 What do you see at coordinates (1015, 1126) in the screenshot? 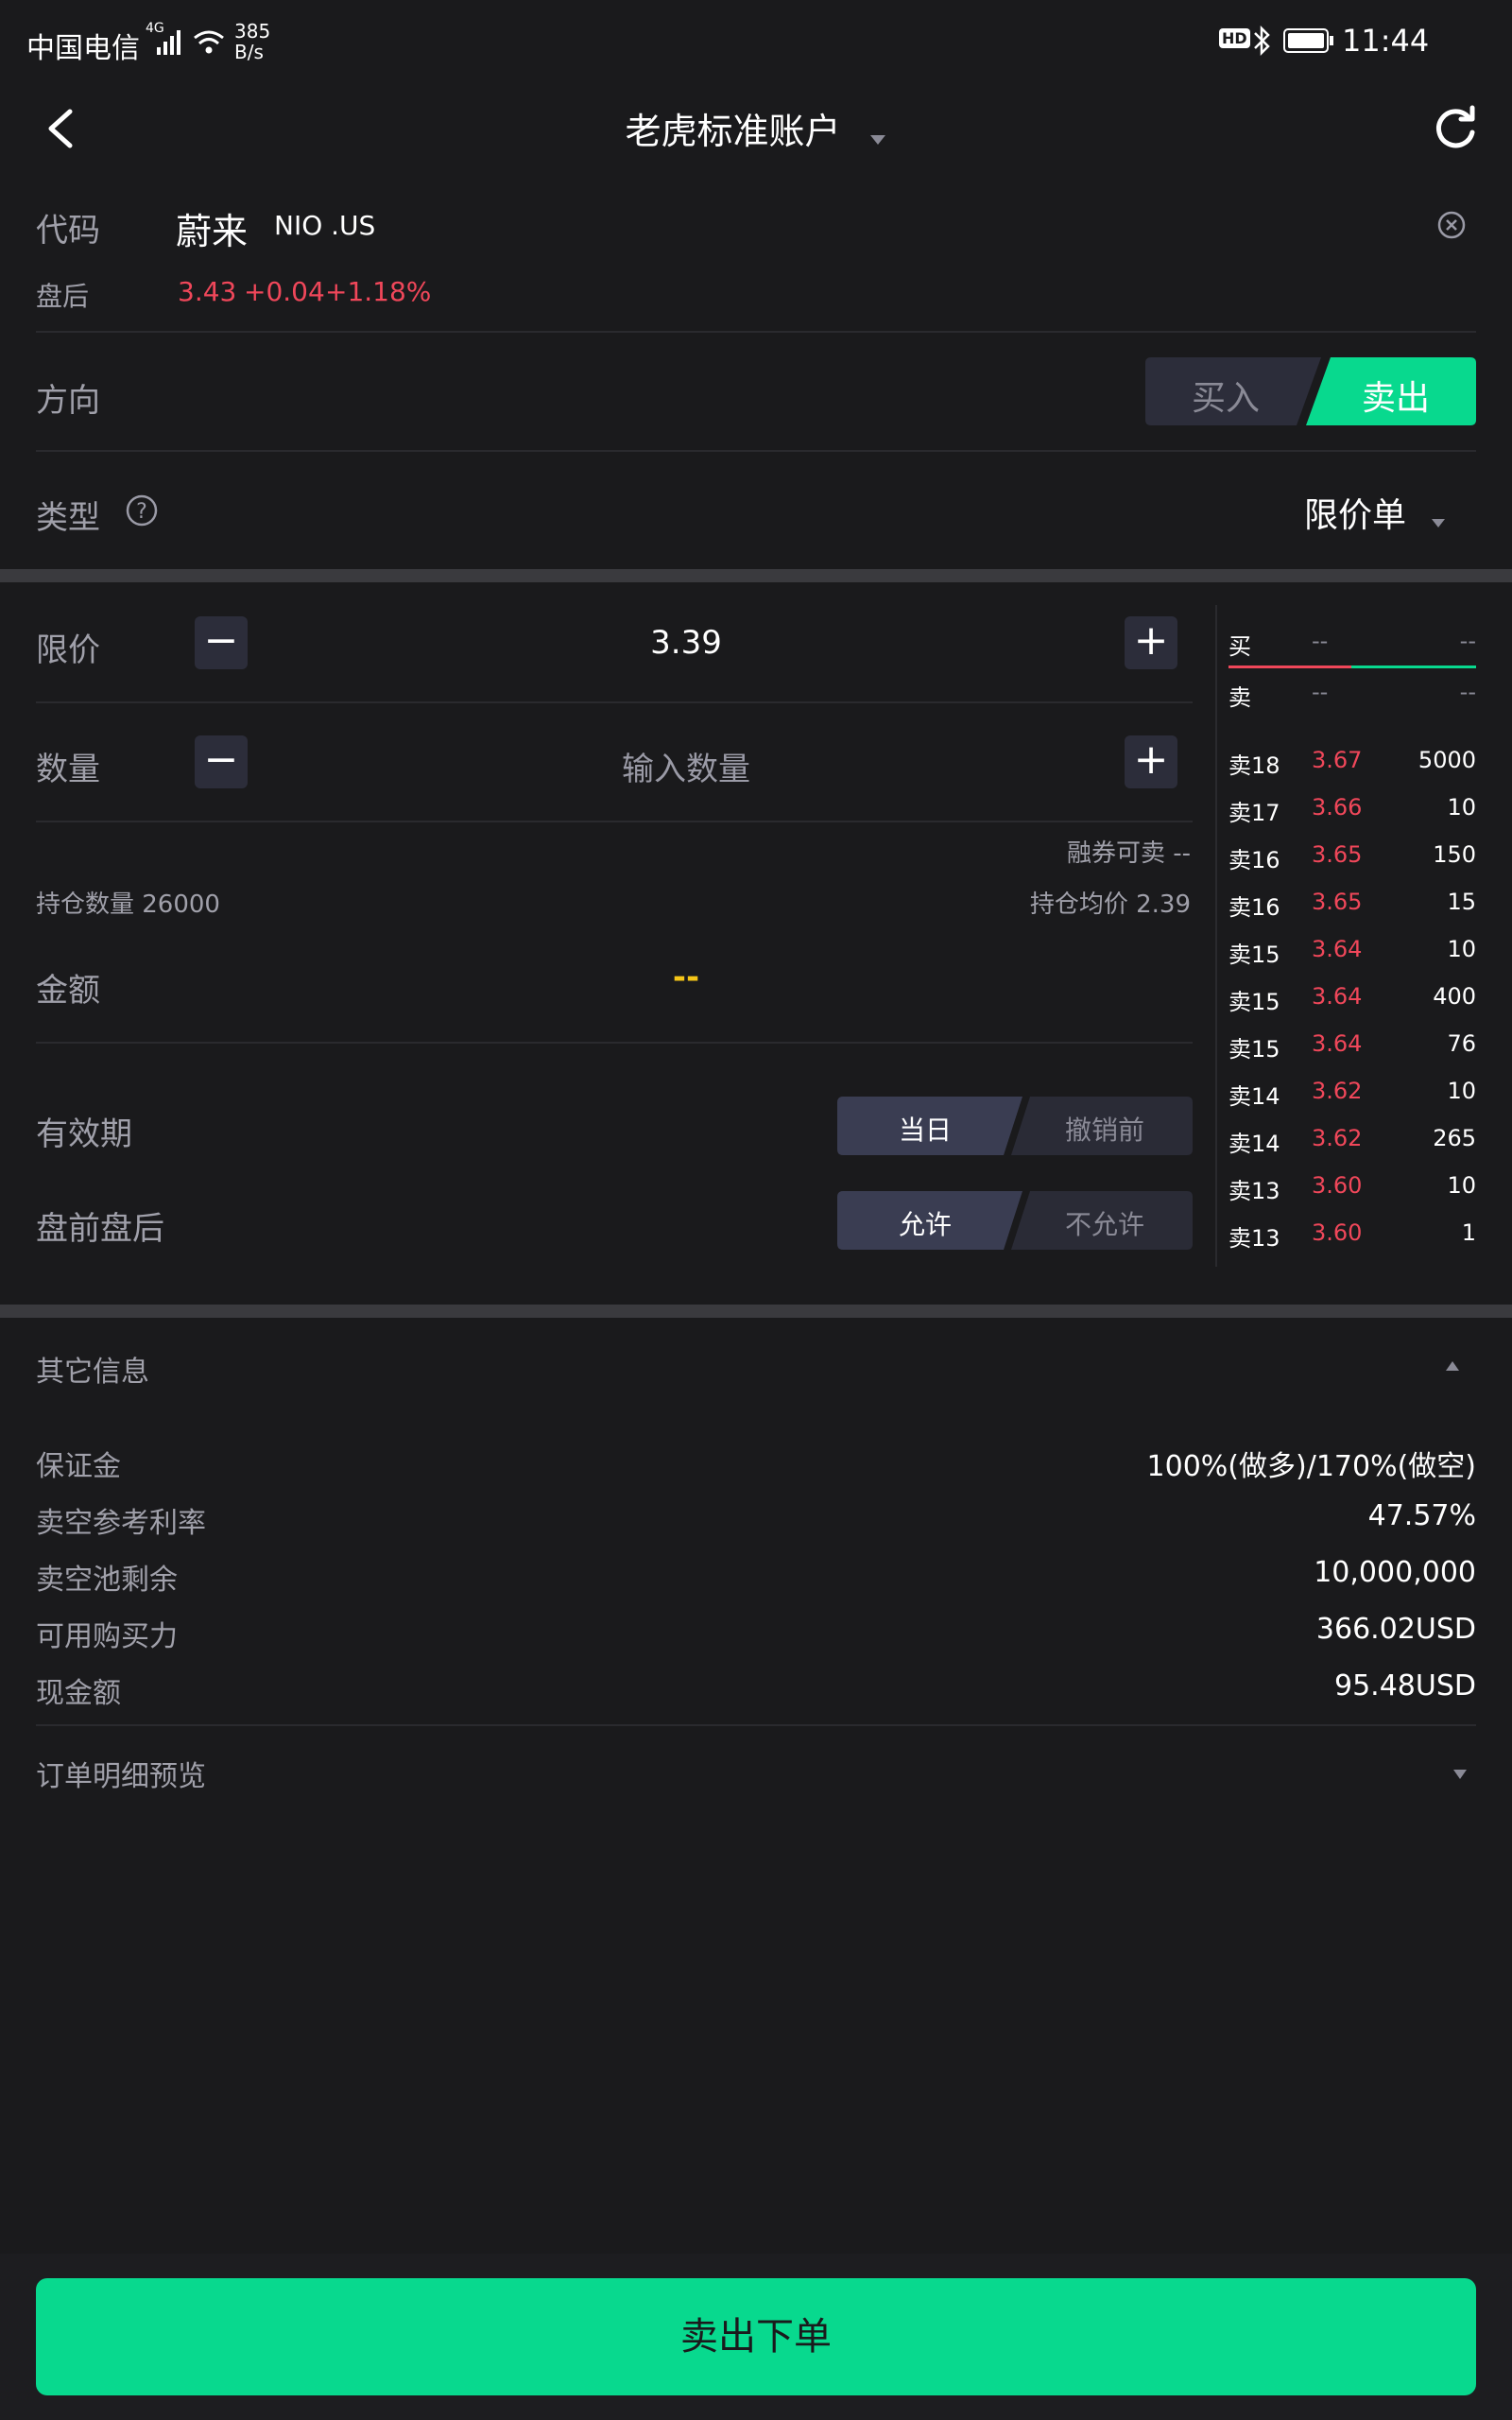
I see `validity-toggle: 当日 撤销前` at bounding box center [1015, 1126].